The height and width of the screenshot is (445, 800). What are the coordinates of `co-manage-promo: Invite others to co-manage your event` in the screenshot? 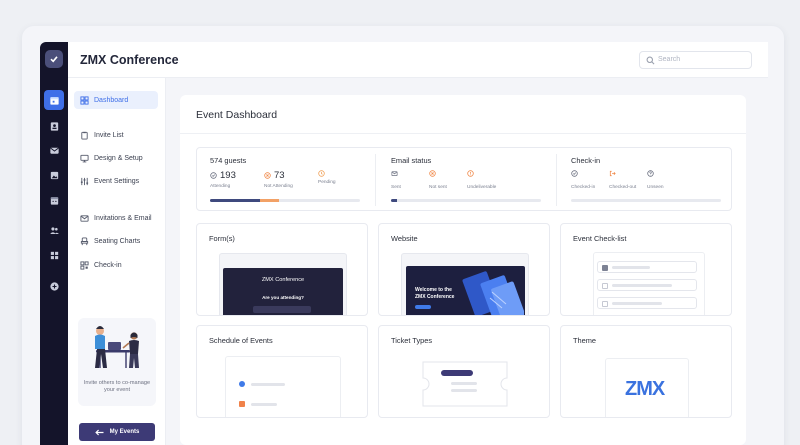 It's located at (117, 362).